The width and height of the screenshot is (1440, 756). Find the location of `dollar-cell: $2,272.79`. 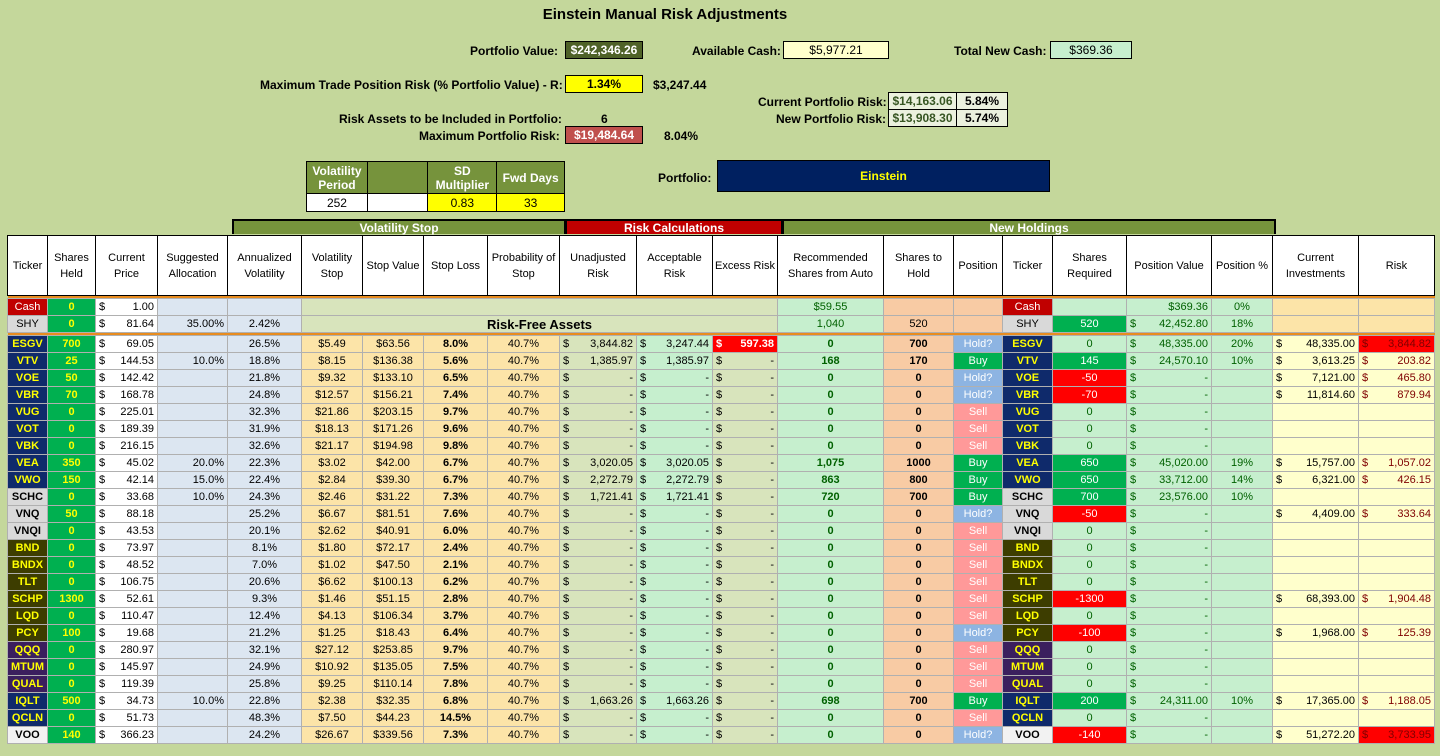

dollar-cell: $2,272.79 is located at coordinates (598, 480).